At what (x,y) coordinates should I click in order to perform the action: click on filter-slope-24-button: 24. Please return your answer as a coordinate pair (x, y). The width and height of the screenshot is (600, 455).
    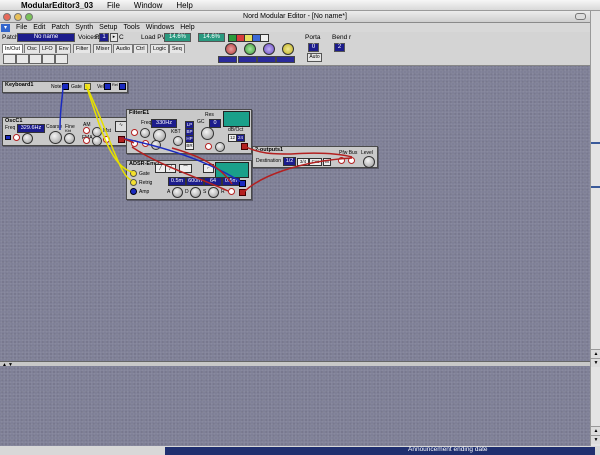
    Looking at the image, I should click on (240, 138).